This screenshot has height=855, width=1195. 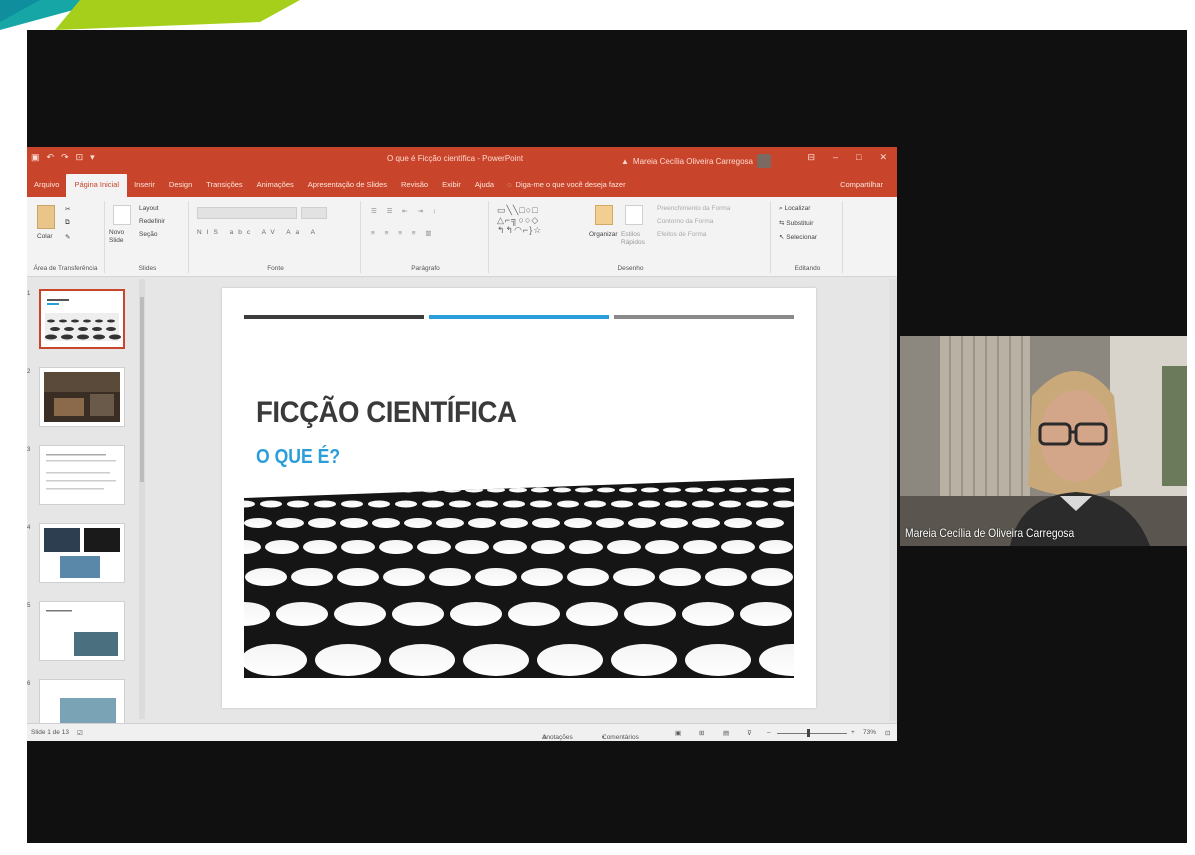 I want to click on participant-name: Mareia Cecília de Oliveira Carregosa, so click(x=990, y=533).